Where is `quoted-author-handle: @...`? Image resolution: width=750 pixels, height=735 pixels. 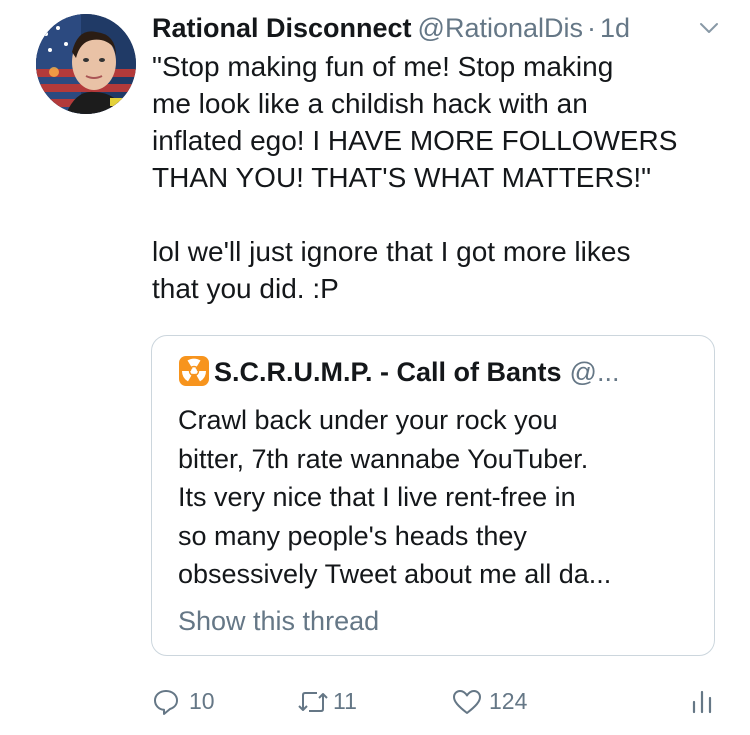 quoted-author-handle: @... is located at coordinates (595, 372).